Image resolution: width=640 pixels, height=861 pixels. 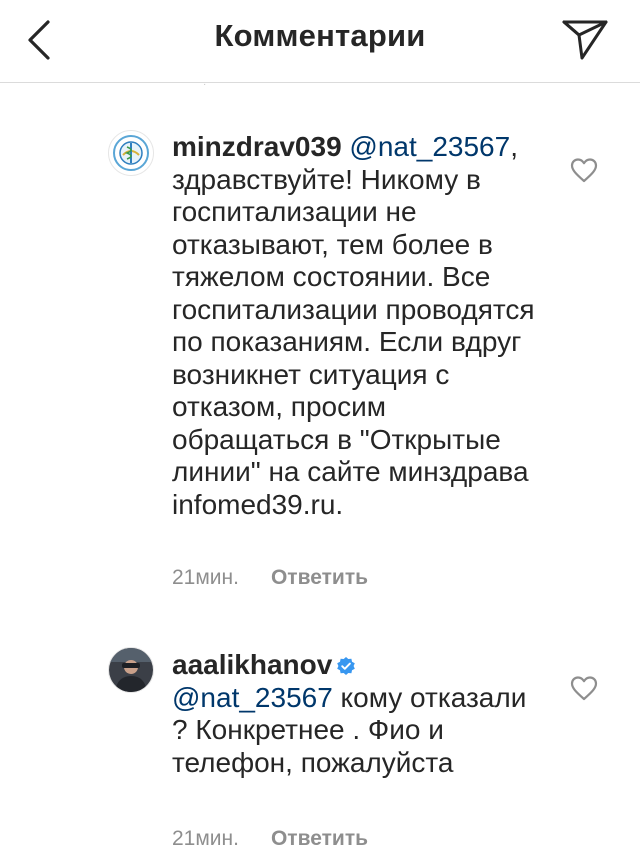 What do you see at coordinates (252, 664) in the screenshot?
I see `comment-username: aaalikhanov` at bounding box center [252, 664].